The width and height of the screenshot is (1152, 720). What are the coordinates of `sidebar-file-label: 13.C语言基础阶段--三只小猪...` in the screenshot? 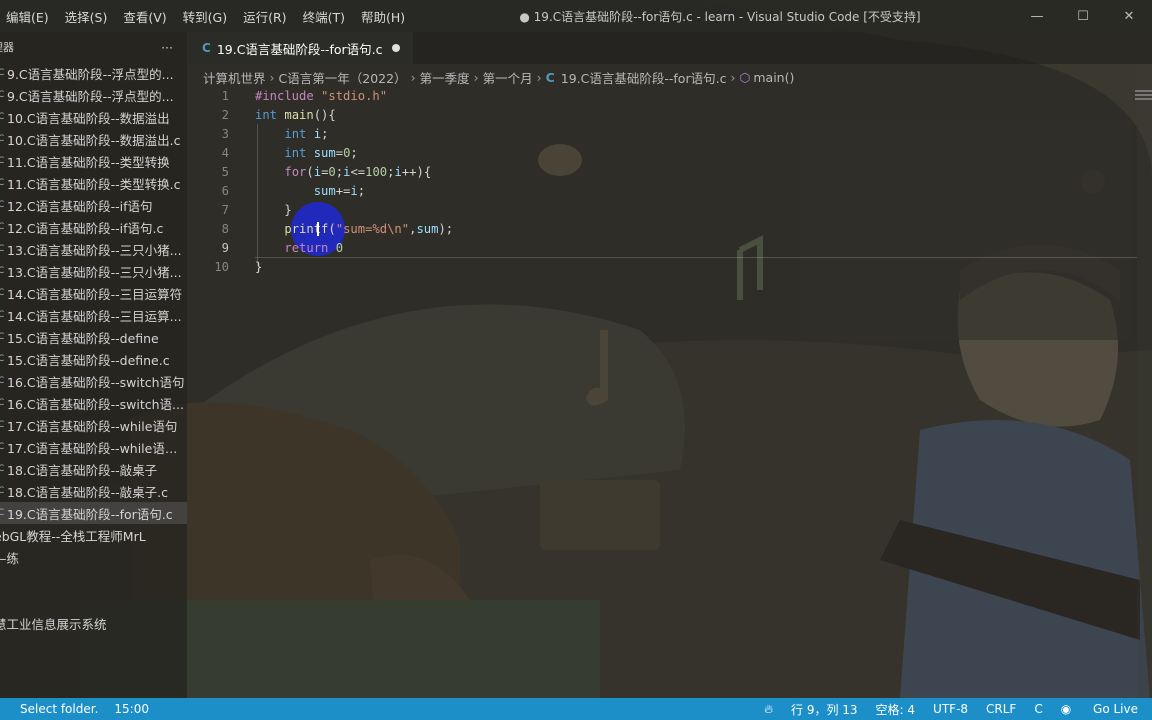 It's located at (94, 272).